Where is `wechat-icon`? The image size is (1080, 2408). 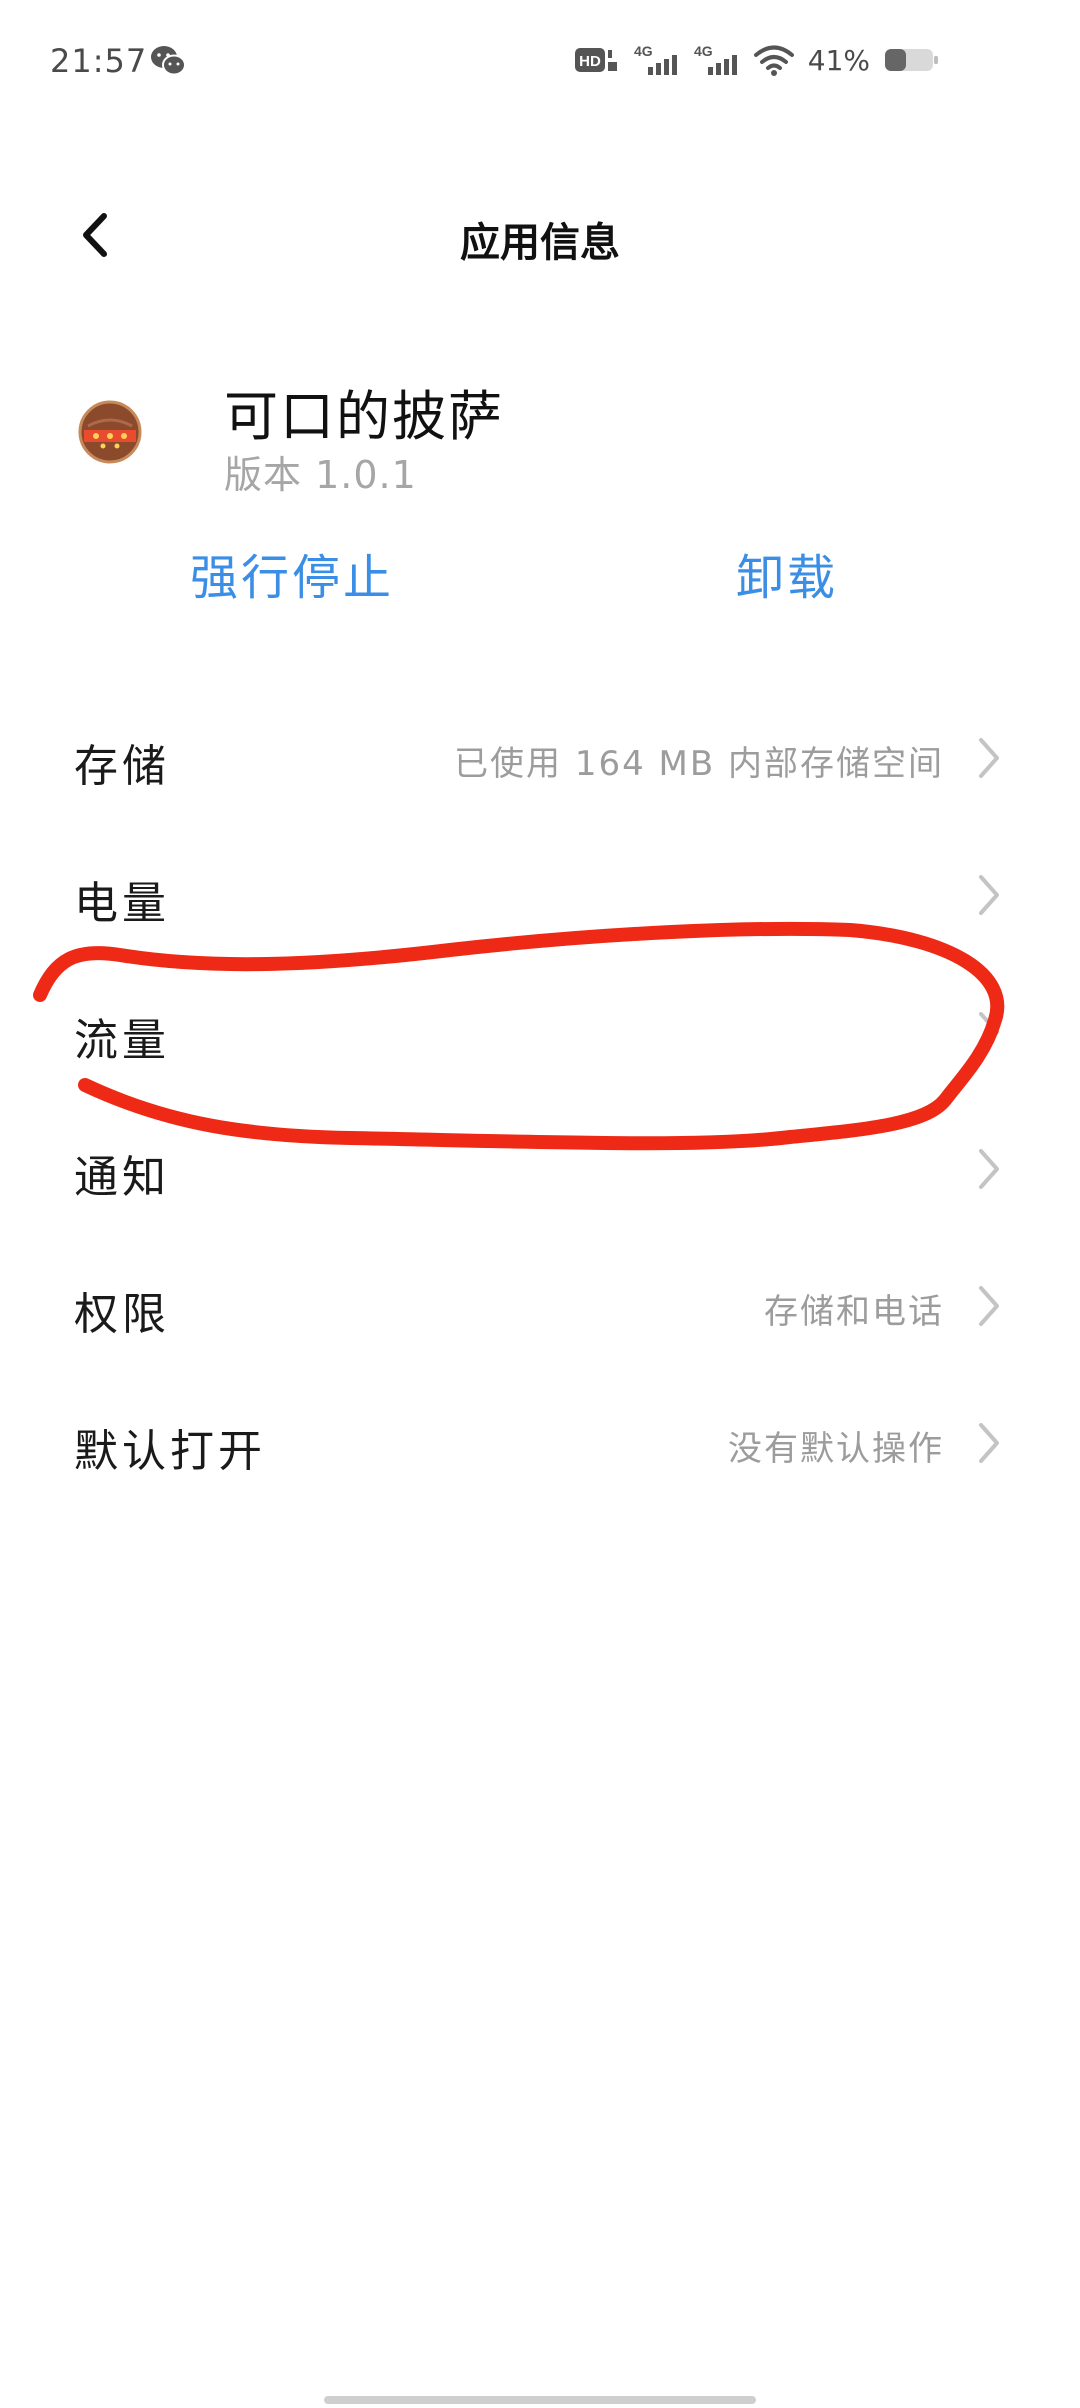
wechat-icon is located at coordinates (168, 61).